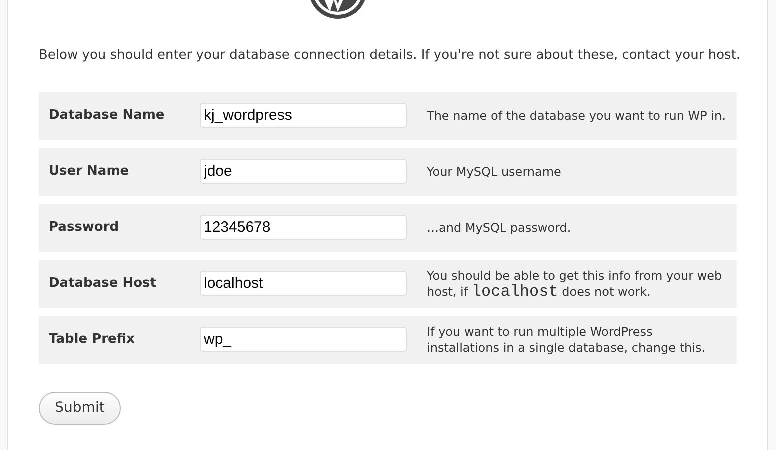 This screenshot has width=776, height=450. I want to click on text-field: 12345678, so click(303, 227).